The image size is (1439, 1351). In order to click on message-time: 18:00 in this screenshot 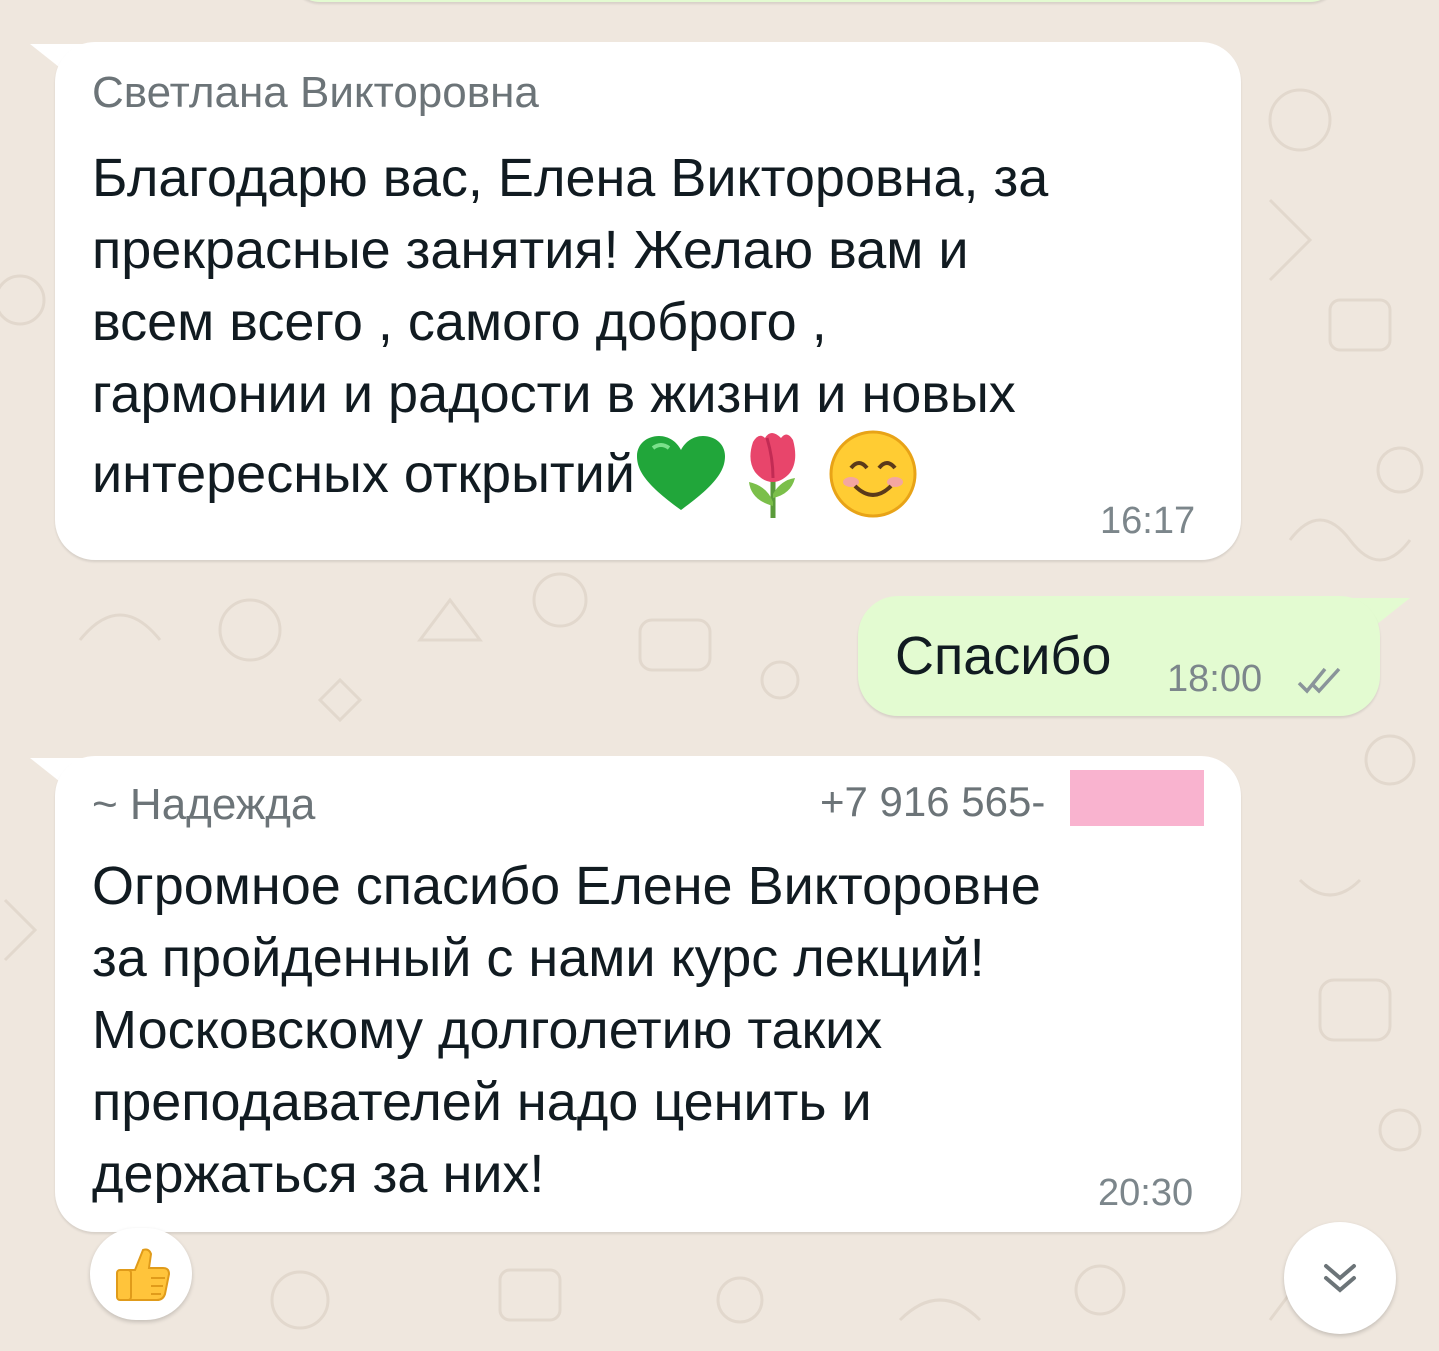, I will do `click(1215, 679)`.